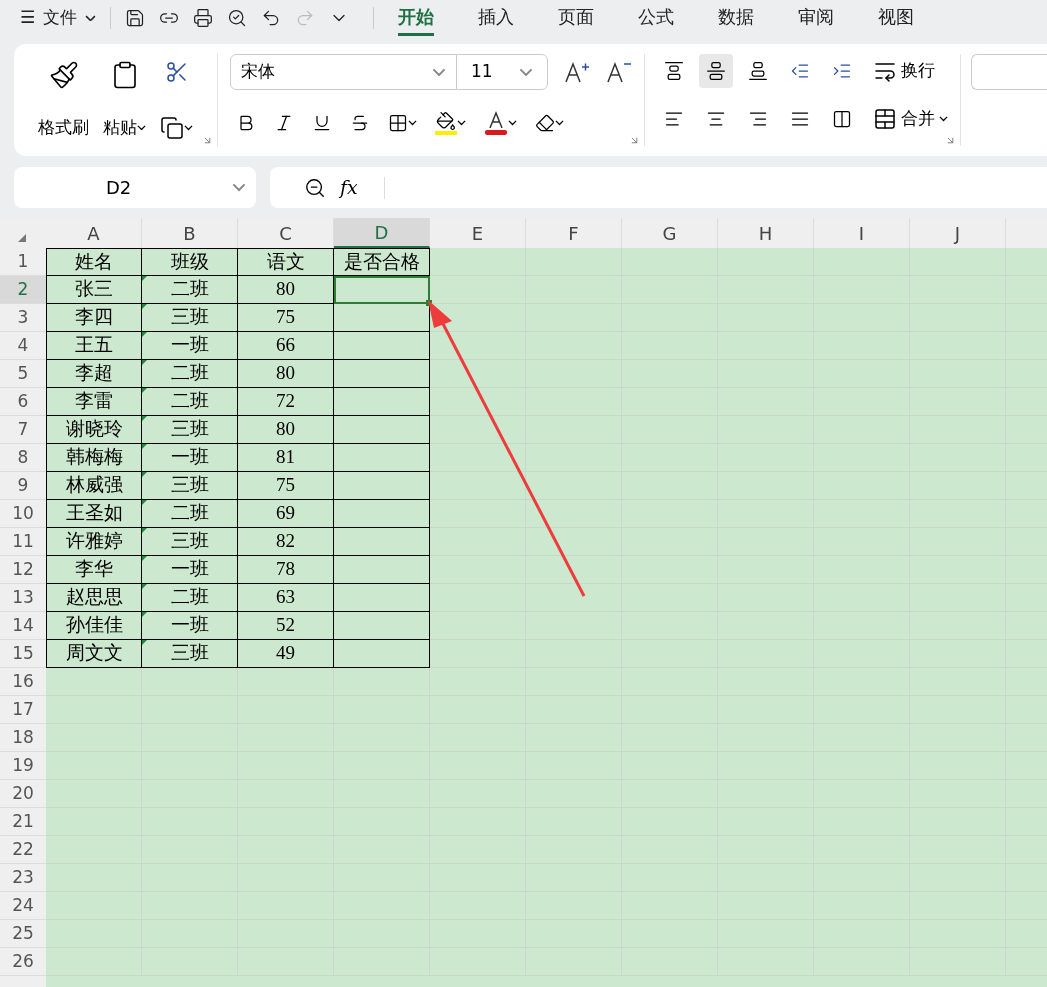  What do you see at coordinates (23, 654) in the screenshot?
I see `row-header: 15` at bounding box center [23, 654].